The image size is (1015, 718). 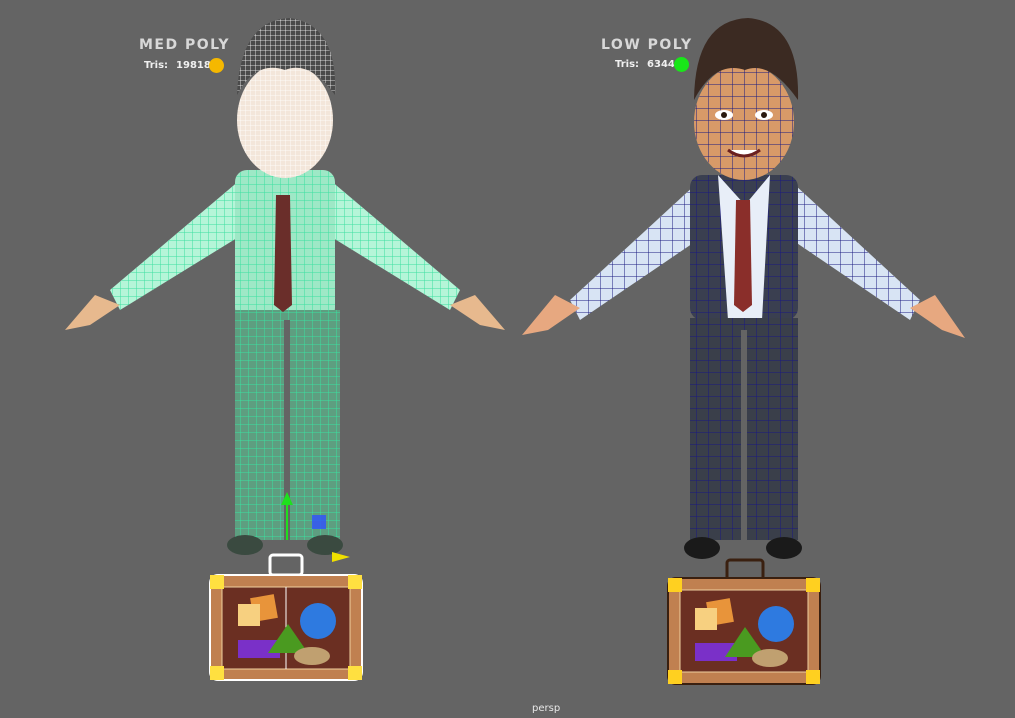 I want to click on low-poly-title: LOW POLY, so click(x=647, y=45).